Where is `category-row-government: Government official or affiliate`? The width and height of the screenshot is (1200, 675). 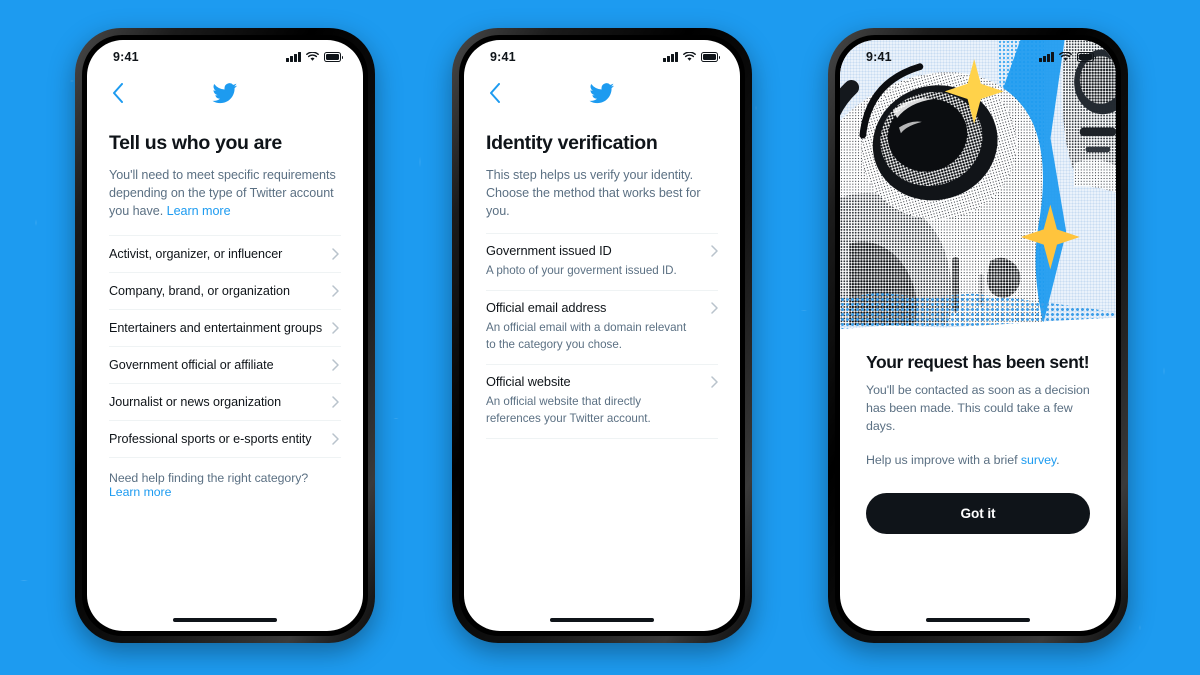
category-row-government: Government official or affiliate is located at coordinates (225, 365).